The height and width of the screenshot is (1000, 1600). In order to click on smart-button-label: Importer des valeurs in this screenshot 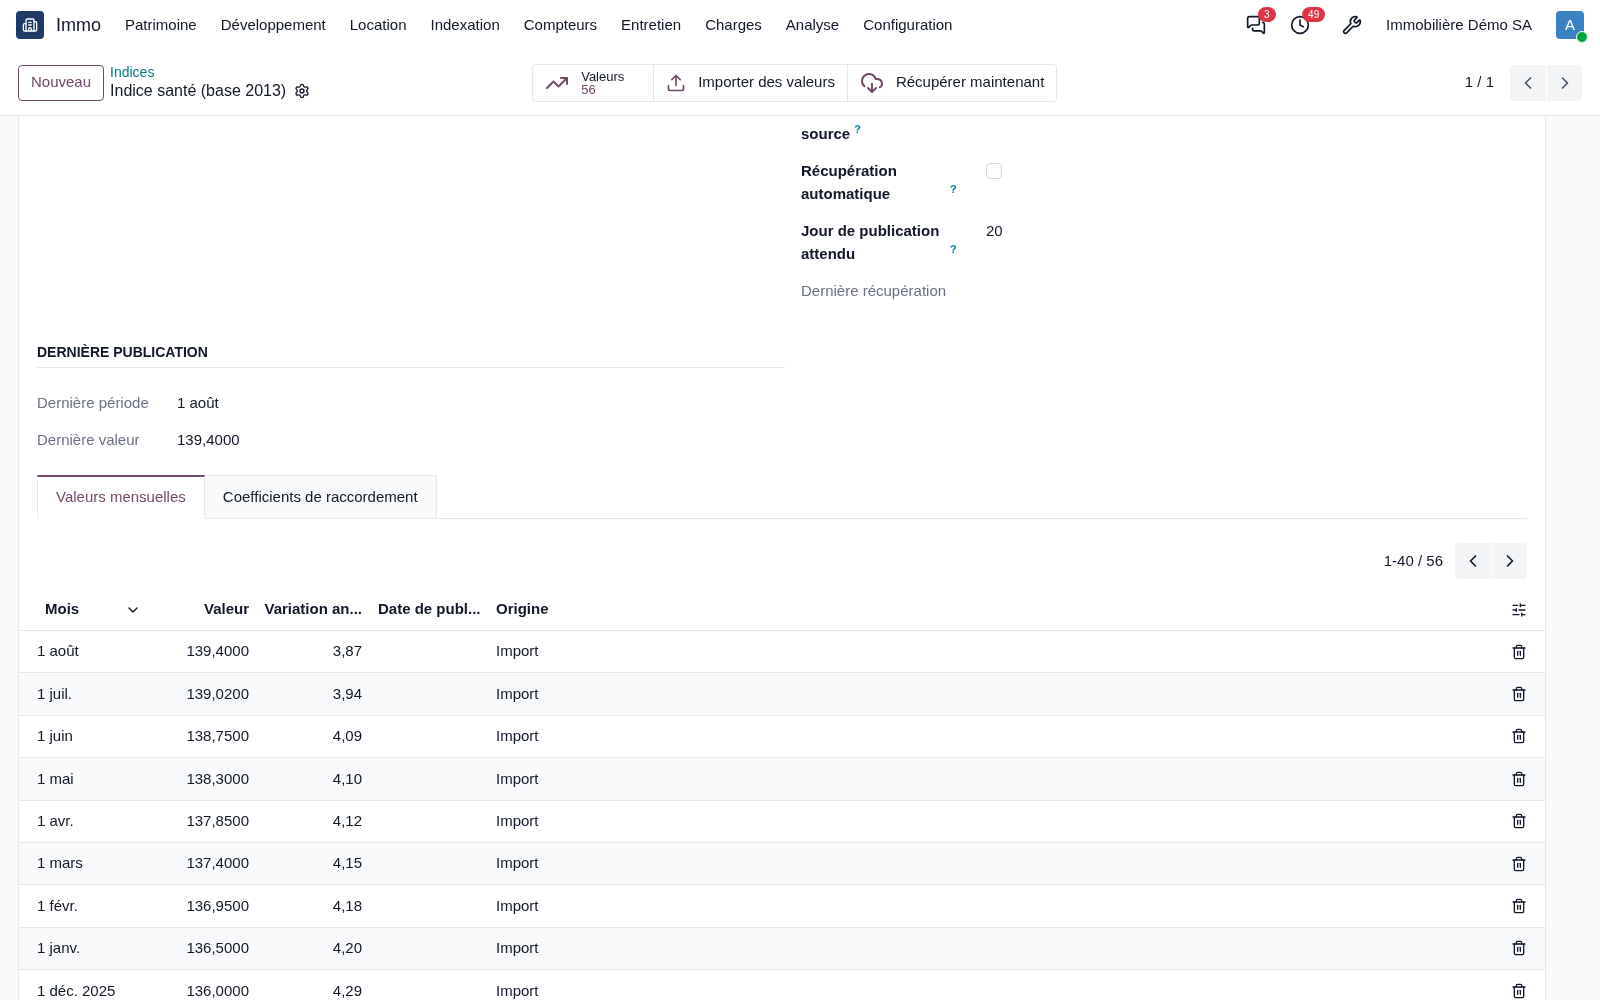, I will do `click(766, 82)`.